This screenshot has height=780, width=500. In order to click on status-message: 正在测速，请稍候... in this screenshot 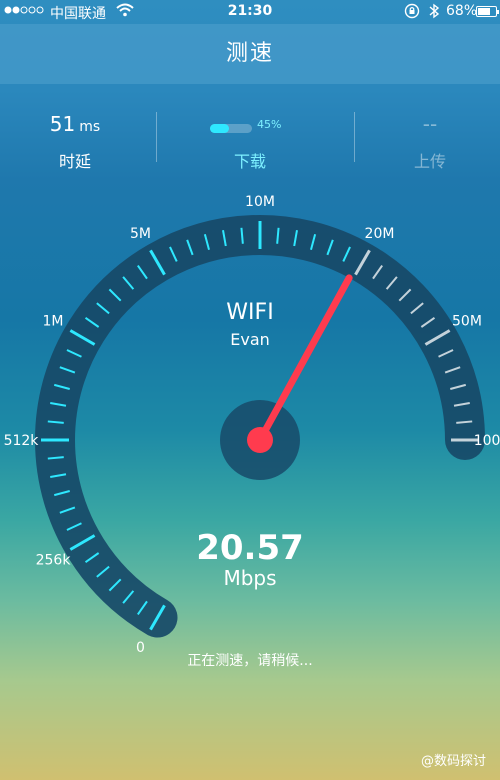, I will do `click(250, 661)`.